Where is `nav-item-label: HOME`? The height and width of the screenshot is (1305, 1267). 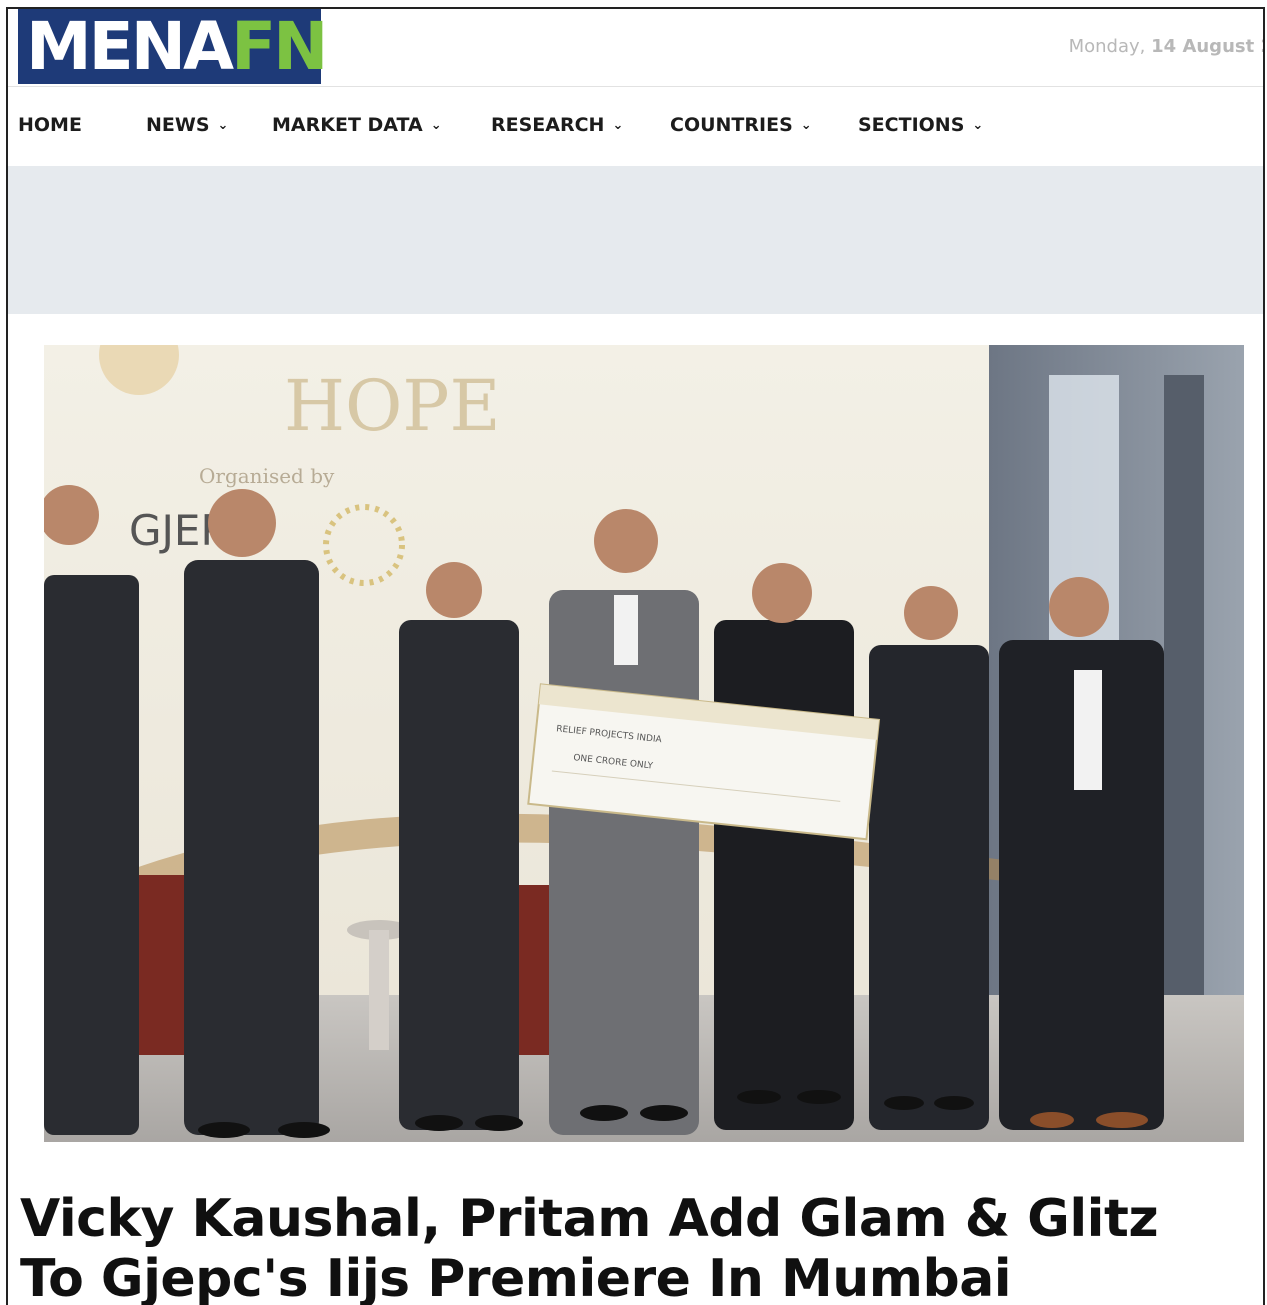
nav-item-label: HOME is located at coordinates (50, 125).